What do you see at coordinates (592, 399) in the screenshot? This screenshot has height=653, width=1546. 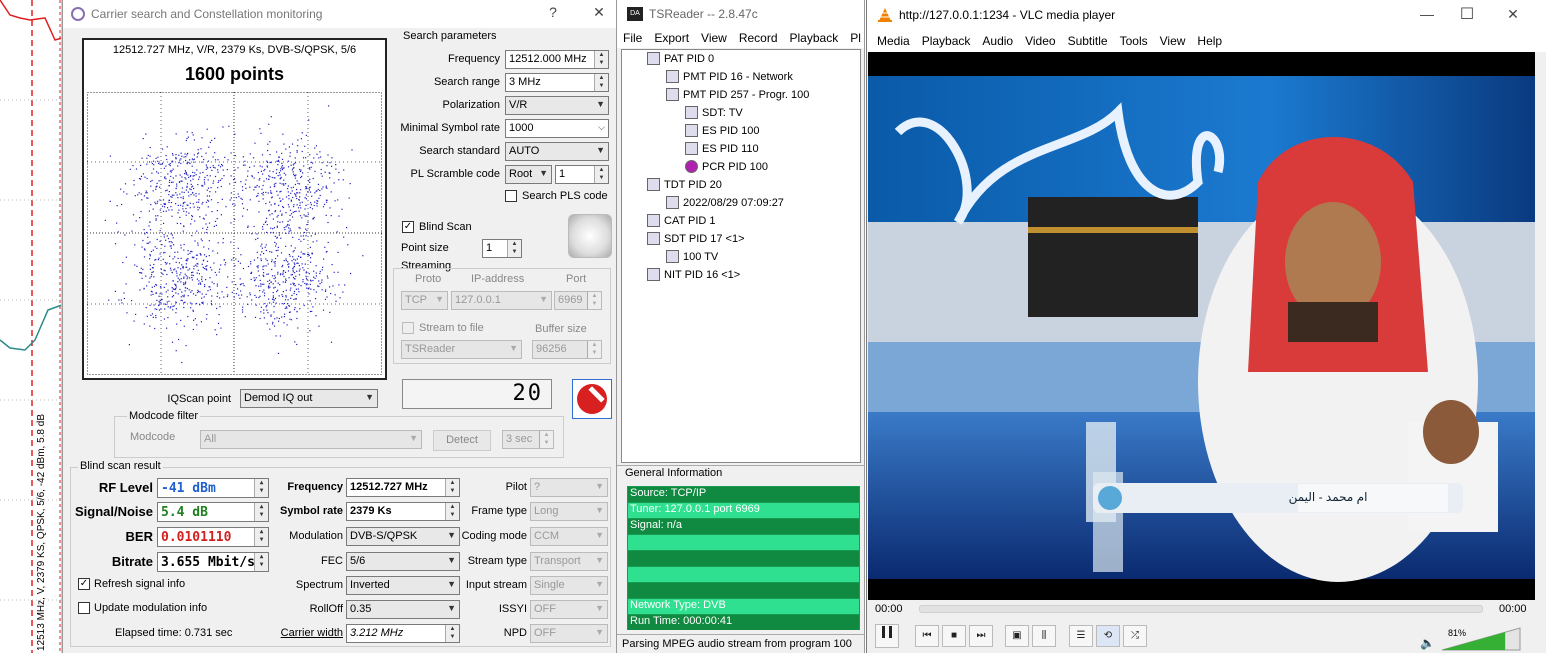 I see `stop-button` at bounding box center [592, 399].